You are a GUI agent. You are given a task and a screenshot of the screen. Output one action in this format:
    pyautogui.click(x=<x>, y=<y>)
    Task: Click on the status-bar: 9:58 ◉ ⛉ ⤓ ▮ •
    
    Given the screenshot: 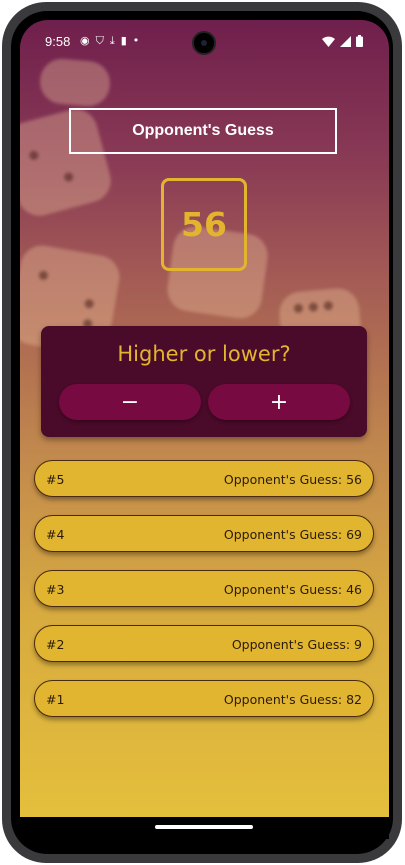 What is the action you would take?
    pyautogui.click(x=204, y=41)
    